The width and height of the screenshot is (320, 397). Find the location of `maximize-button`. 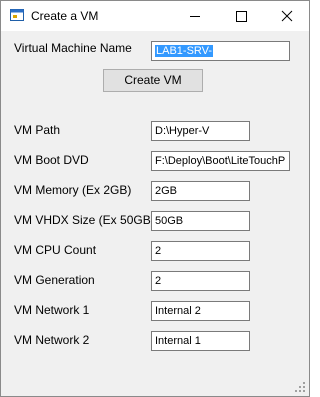

maximize-button is located at coordinates (241, 16).